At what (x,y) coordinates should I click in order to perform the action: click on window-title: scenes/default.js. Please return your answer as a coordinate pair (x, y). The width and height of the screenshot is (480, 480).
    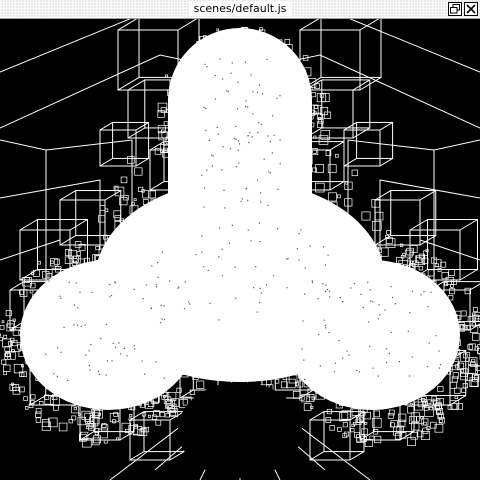
    Looking at the image, I should click on (240, 8).